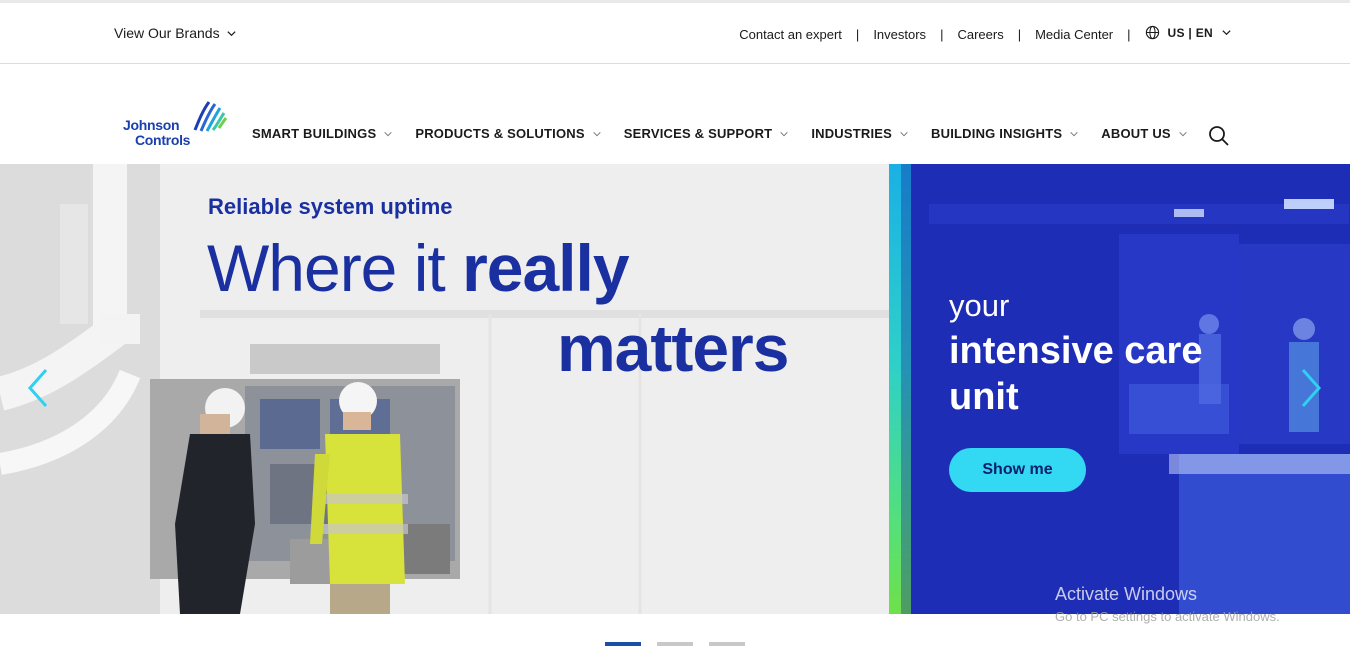 This screenshot has width=1350, height=657. Describe the element at coordinates (899, 34) in the screenshot. I see `investors-link: Investors` at that location.